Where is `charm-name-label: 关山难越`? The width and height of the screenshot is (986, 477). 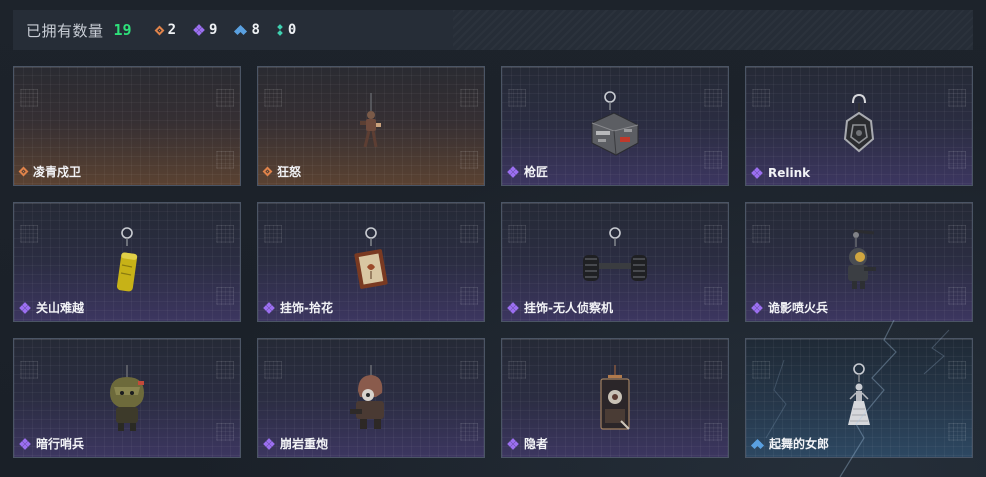 charm-name-label: 关山难越 is located at coordinates (60, 308).